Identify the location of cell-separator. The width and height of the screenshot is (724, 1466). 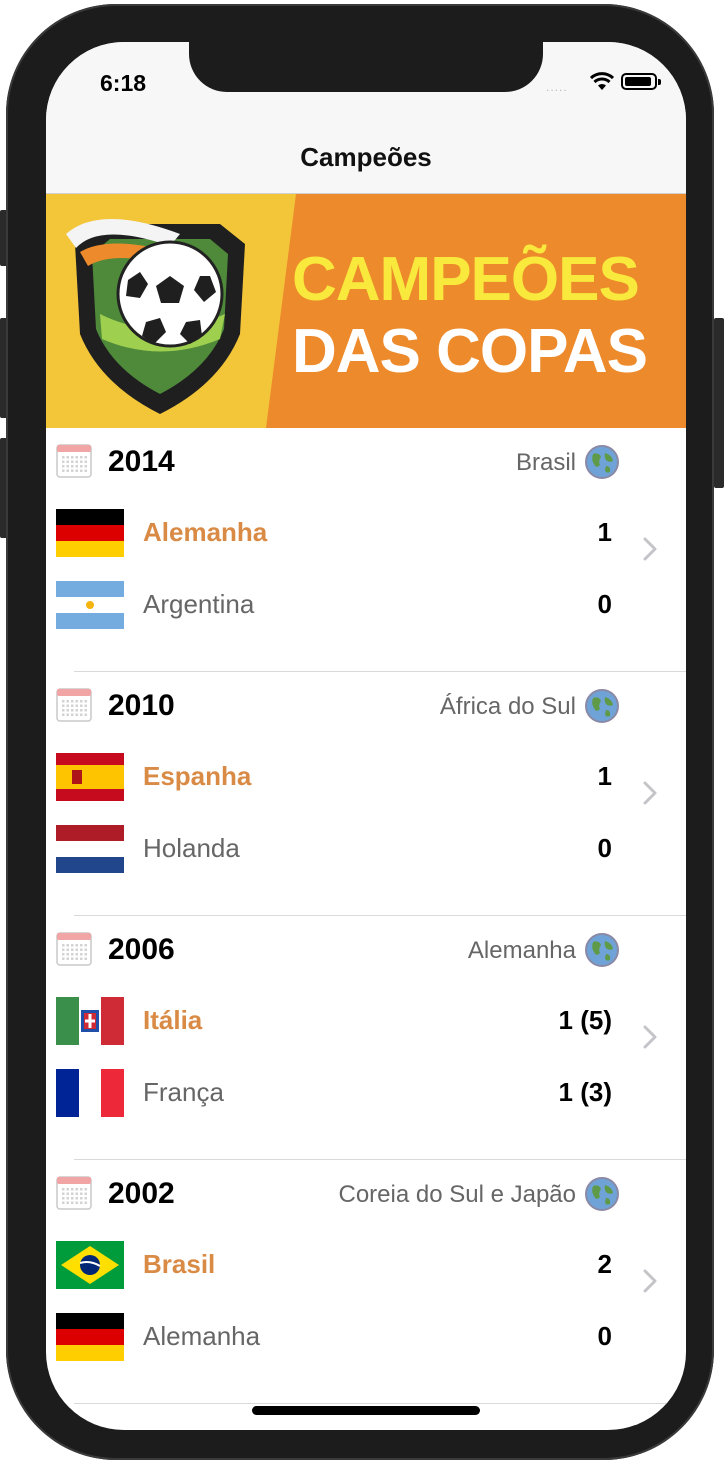
(380, 1403).